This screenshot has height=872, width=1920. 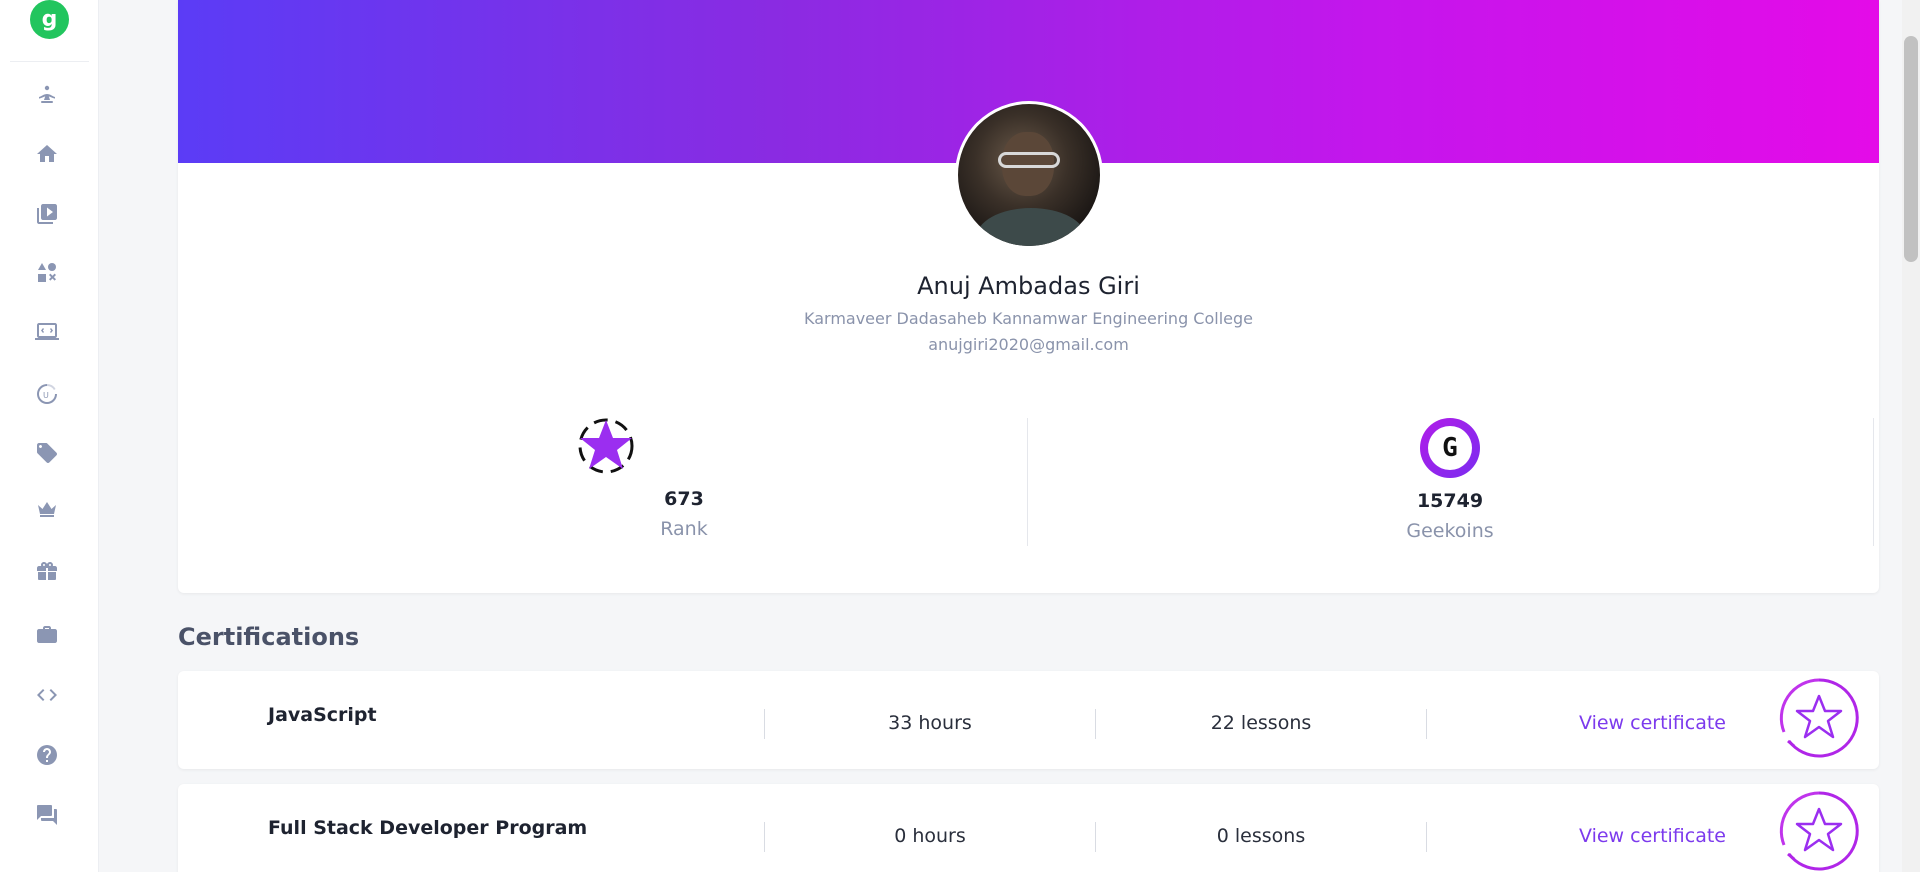 I want to click on chat-icon, so click(x=47, y=815).